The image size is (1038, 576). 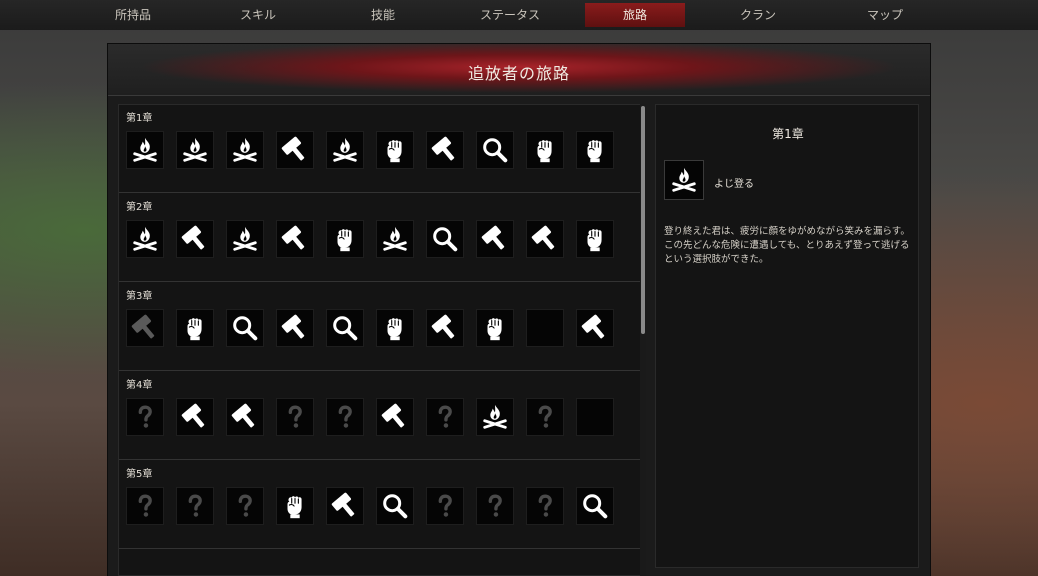 I want to click on hammer-dim-slot, so click(x=145, y=328).